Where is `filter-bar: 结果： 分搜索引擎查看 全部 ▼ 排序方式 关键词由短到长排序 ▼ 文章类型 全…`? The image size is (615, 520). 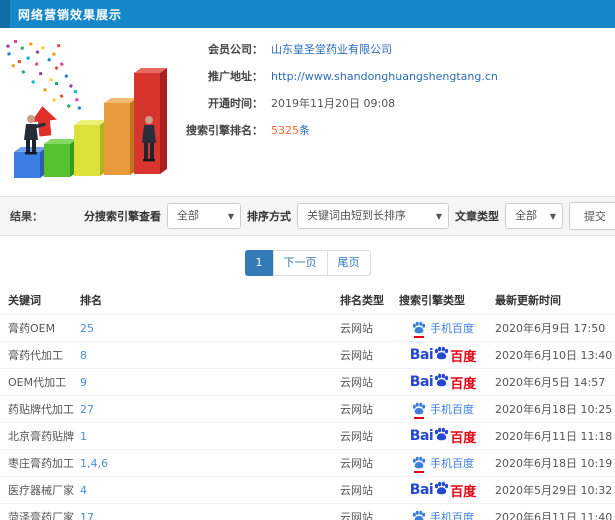 filter-bar: 结果： 分搜索引擎查看 全部 ▼ 排序方式 关键词由短到长排序 ▼ 文章类型 全… is located at coordinates (307, 216).